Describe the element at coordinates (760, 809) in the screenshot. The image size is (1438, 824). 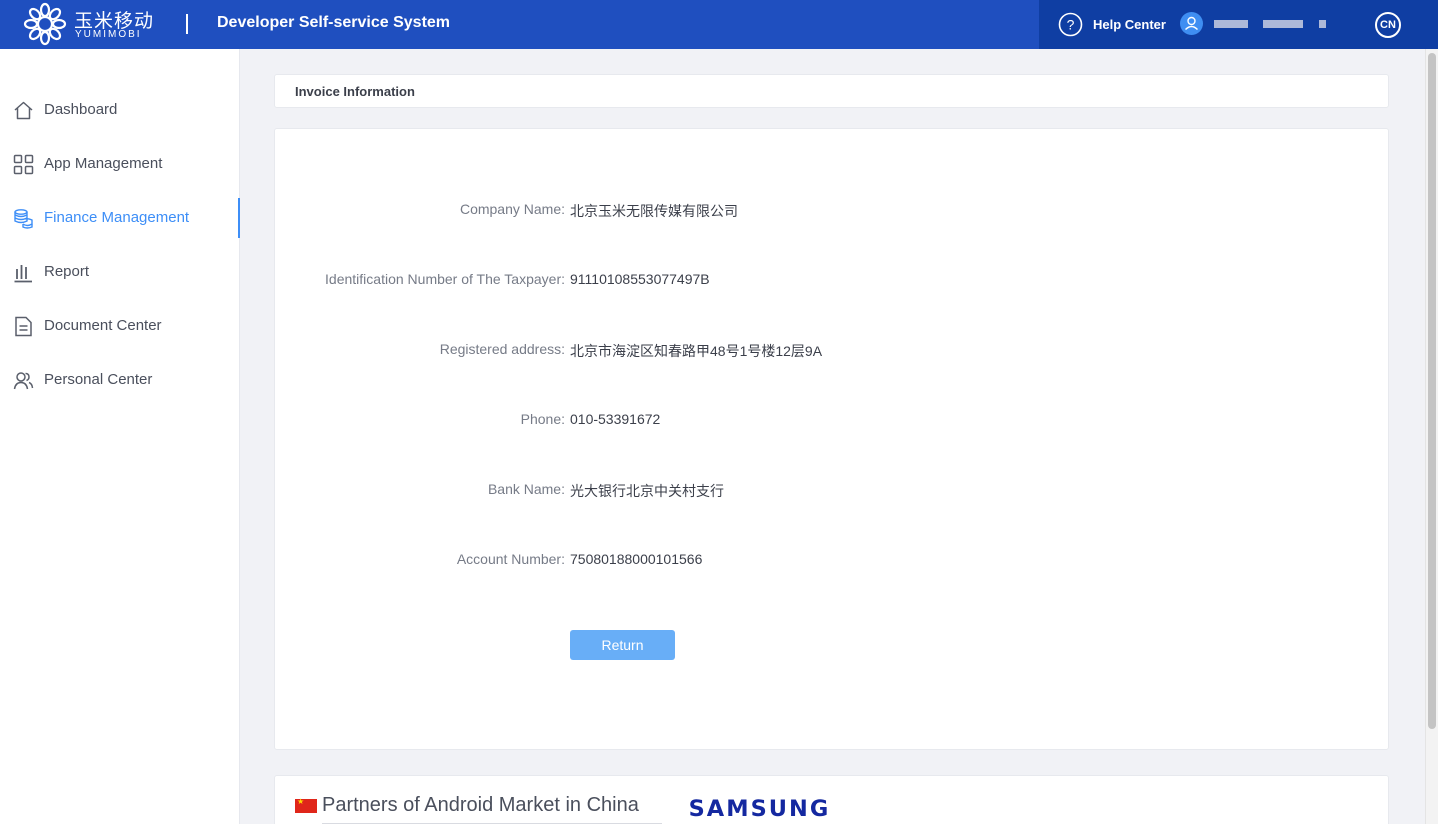
I see `samsung-logo: SAMSUNG` at that location.